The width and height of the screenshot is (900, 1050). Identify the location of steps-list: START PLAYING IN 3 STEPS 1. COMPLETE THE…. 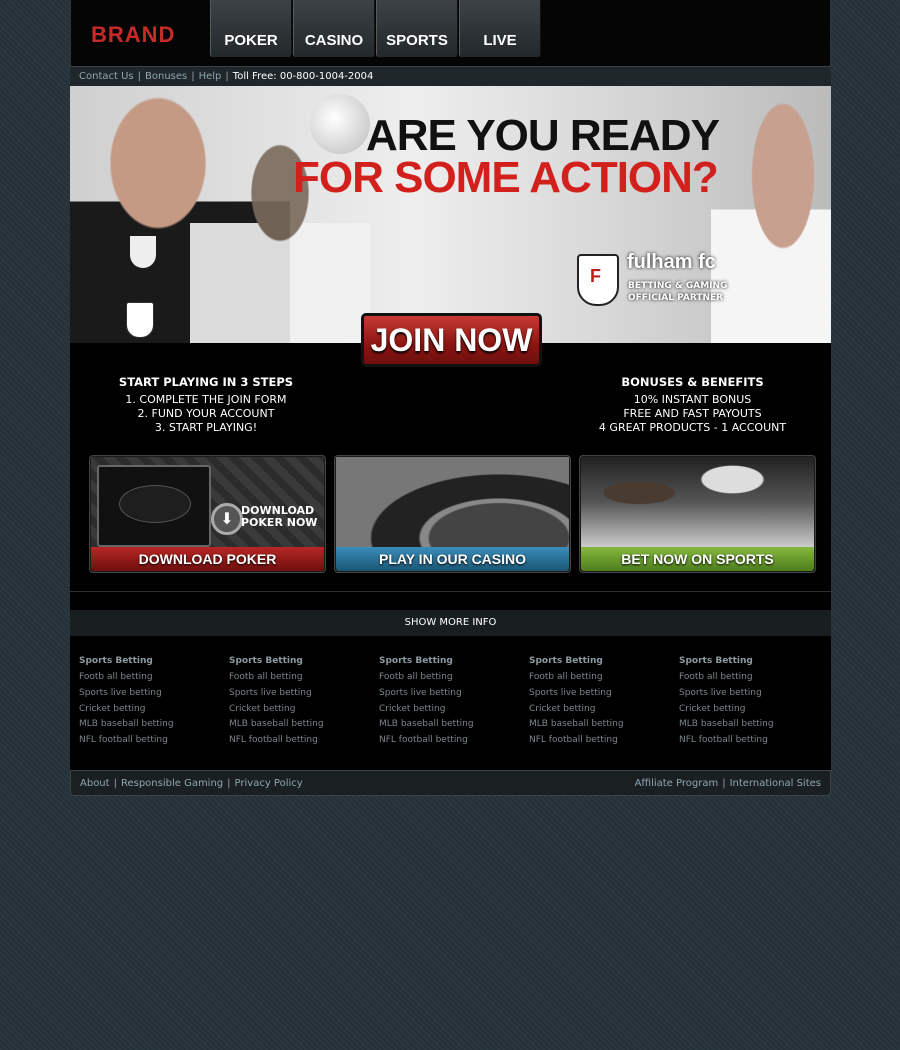
(206, 405).